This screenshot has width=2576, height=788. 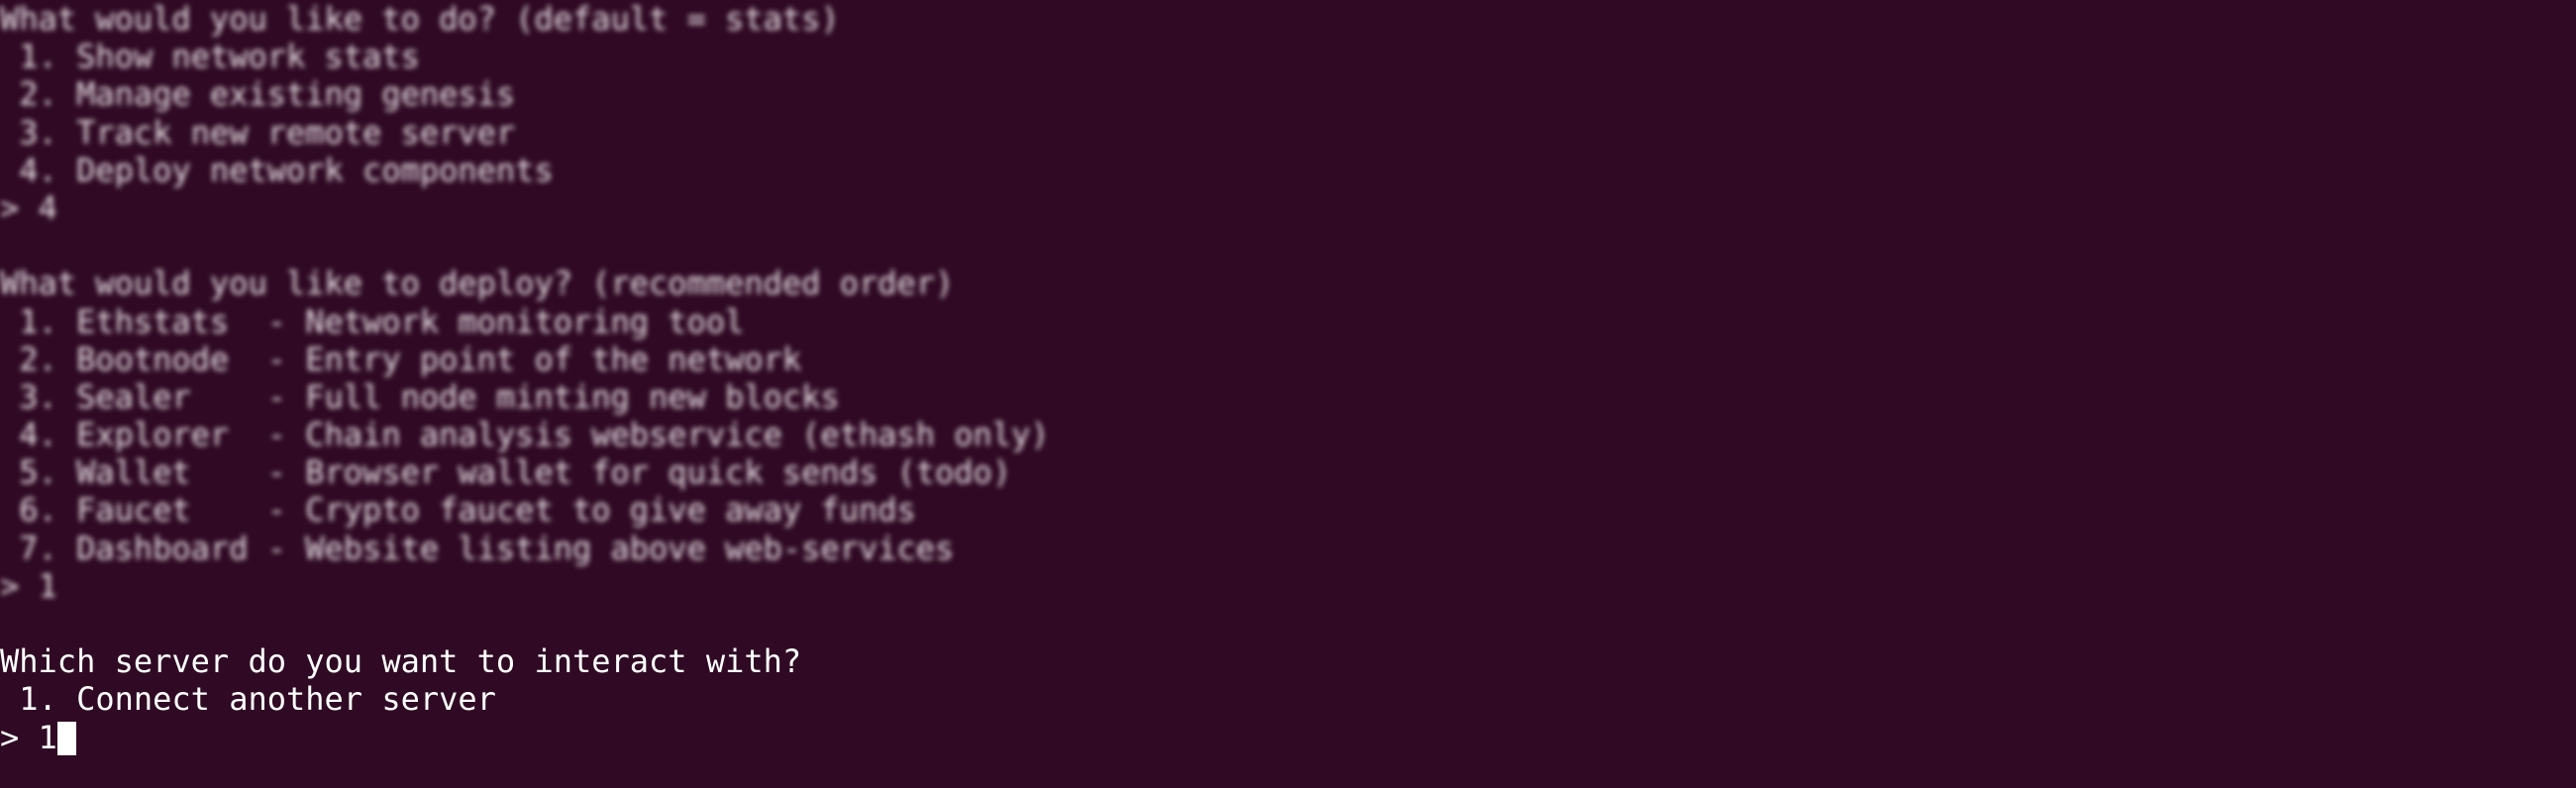 What do you see at coordinates (258, 132) in the screenshot?
I see `history-line: 3. Track new remote server` at bounding box center [258, 132].